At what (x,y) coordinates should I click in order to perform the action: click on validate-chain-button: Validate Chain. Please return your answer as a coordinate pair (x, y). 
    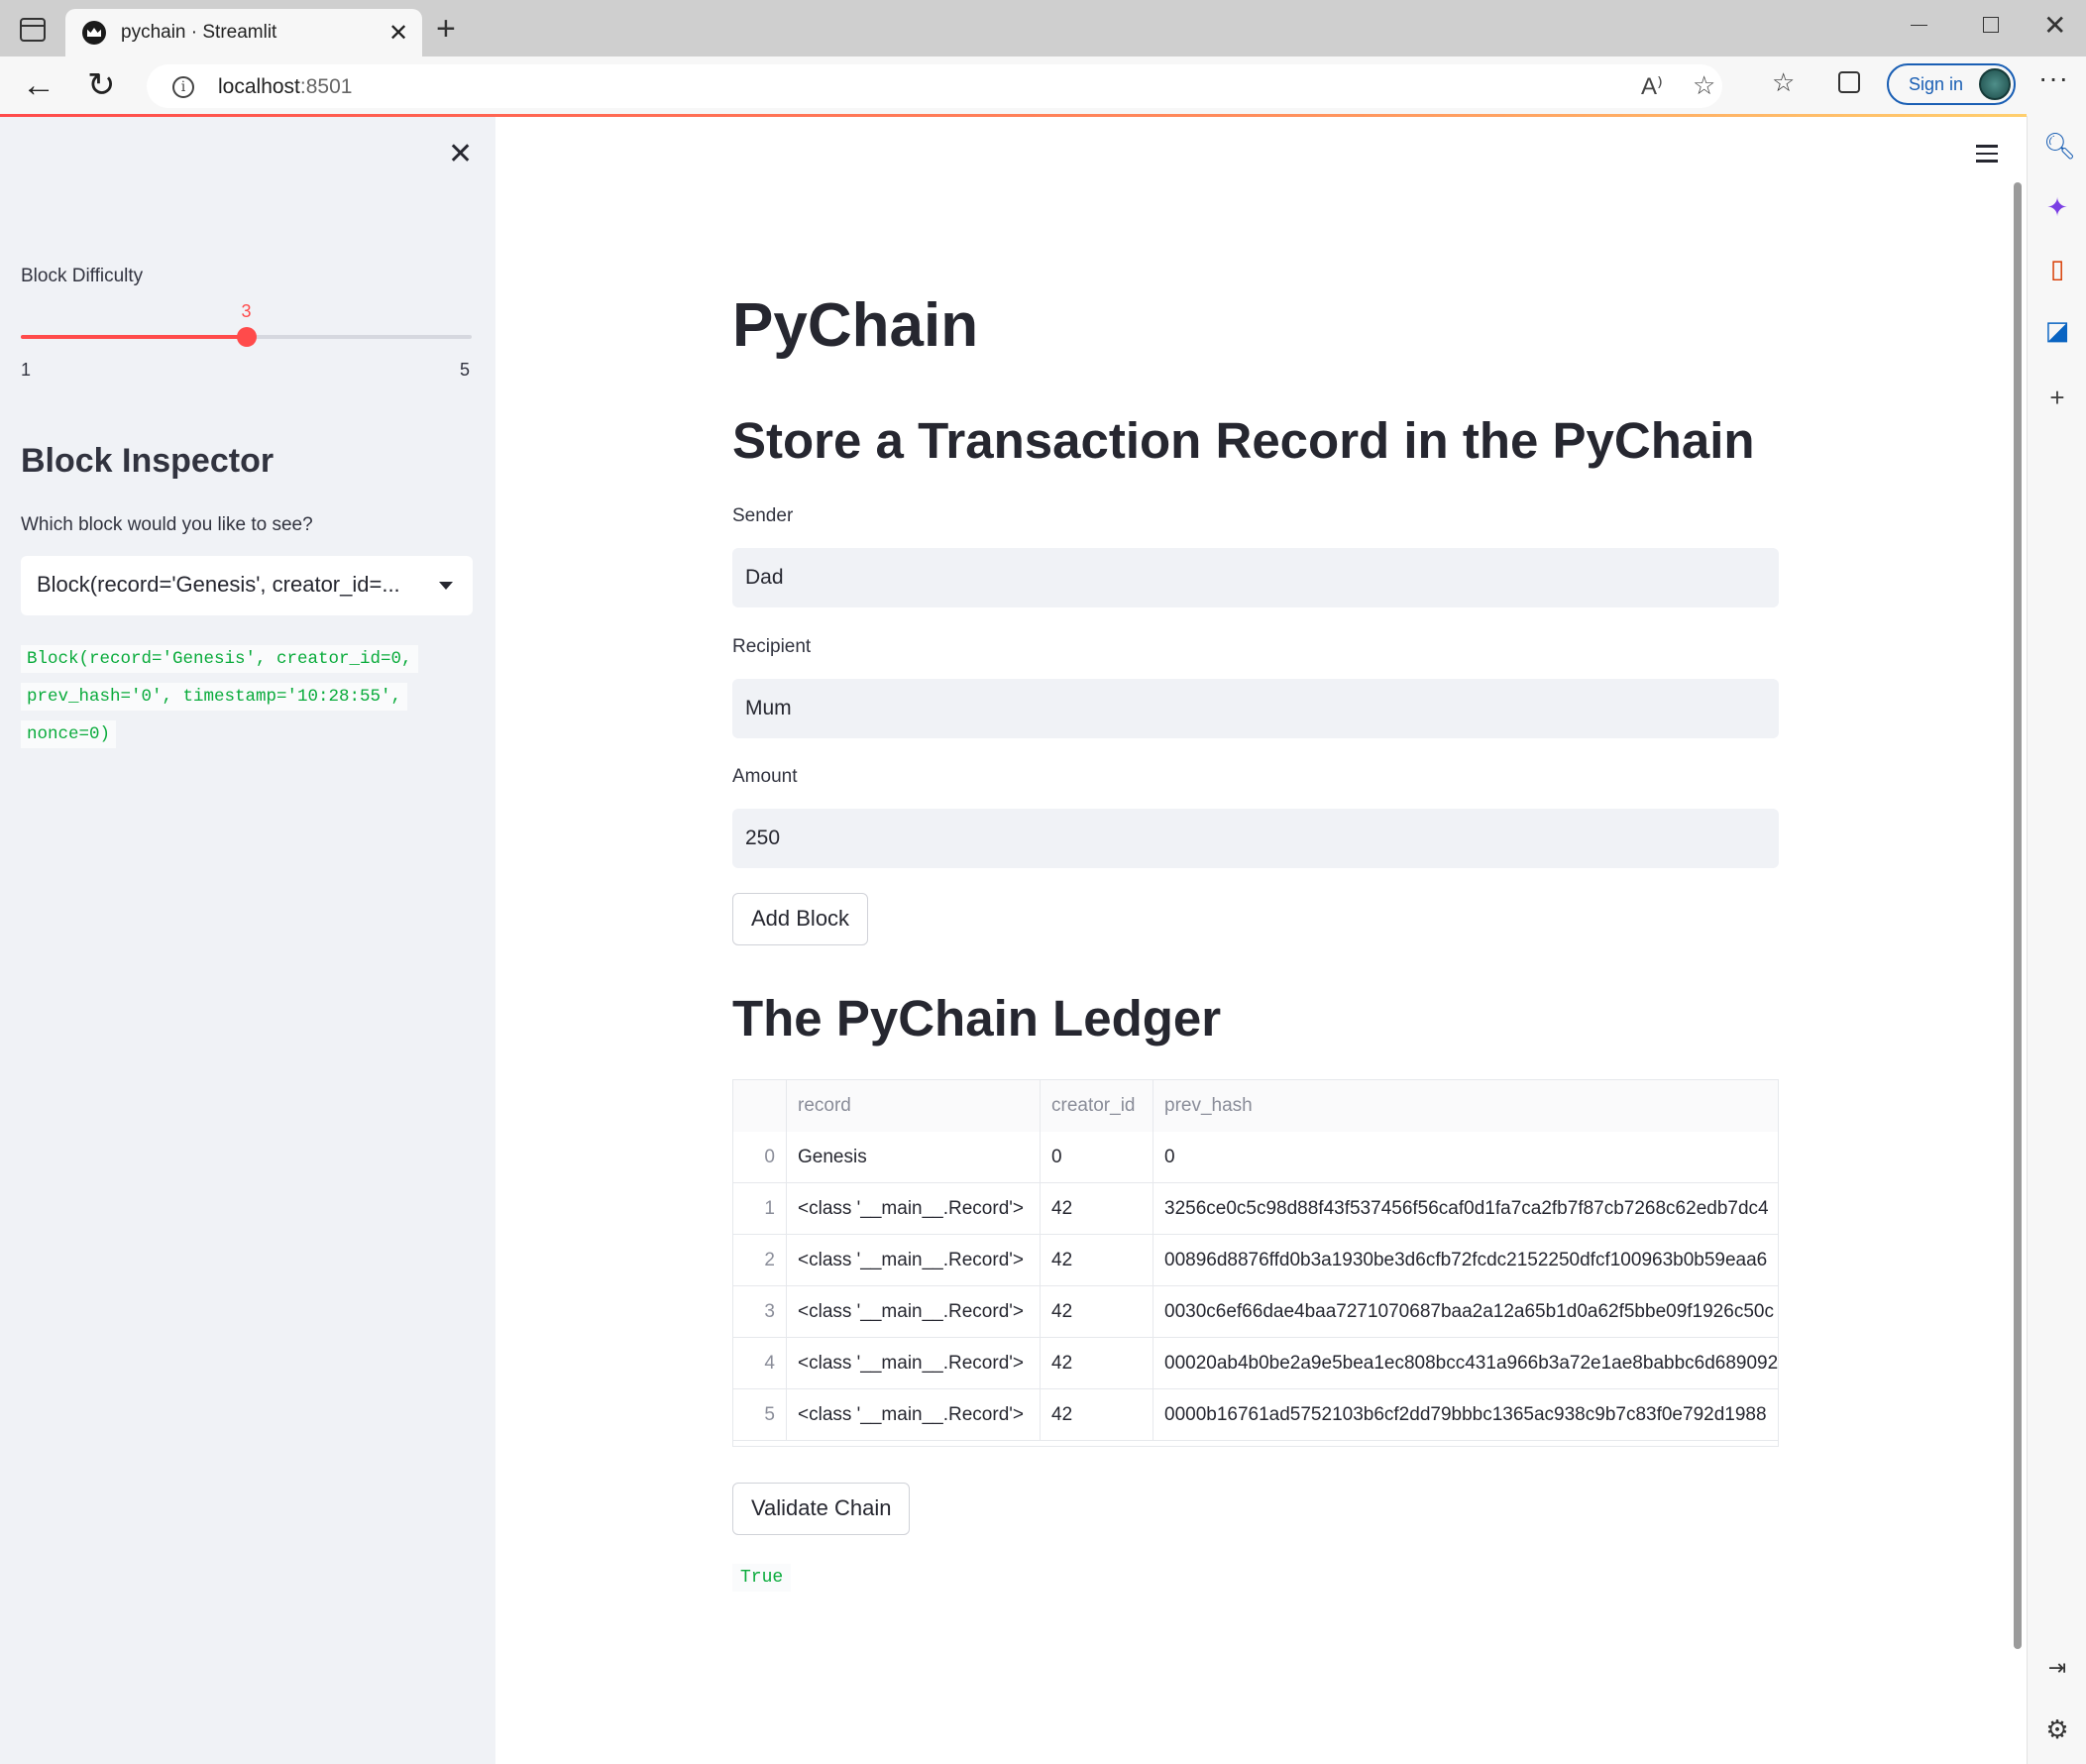
    Looking at the image, I should click on (821, 1509).